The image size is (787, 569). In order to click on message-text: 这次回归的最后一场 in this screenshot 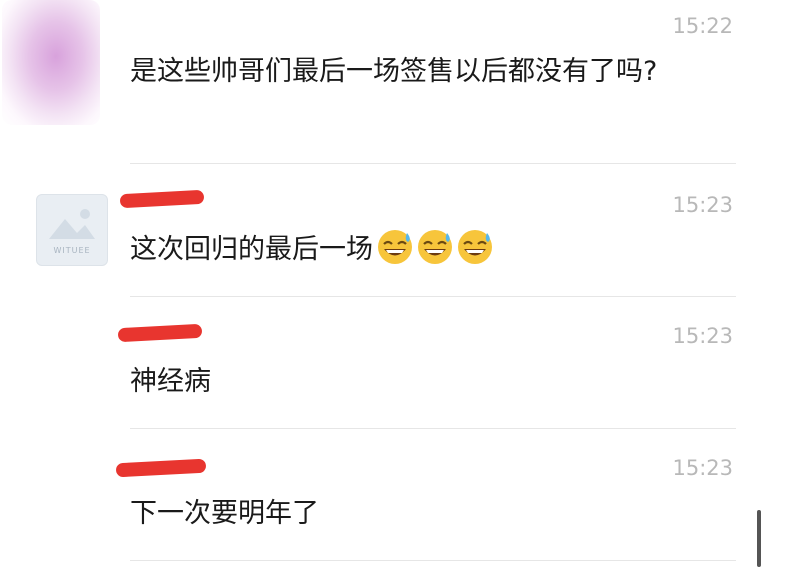, I will do `click(251, 249)`.